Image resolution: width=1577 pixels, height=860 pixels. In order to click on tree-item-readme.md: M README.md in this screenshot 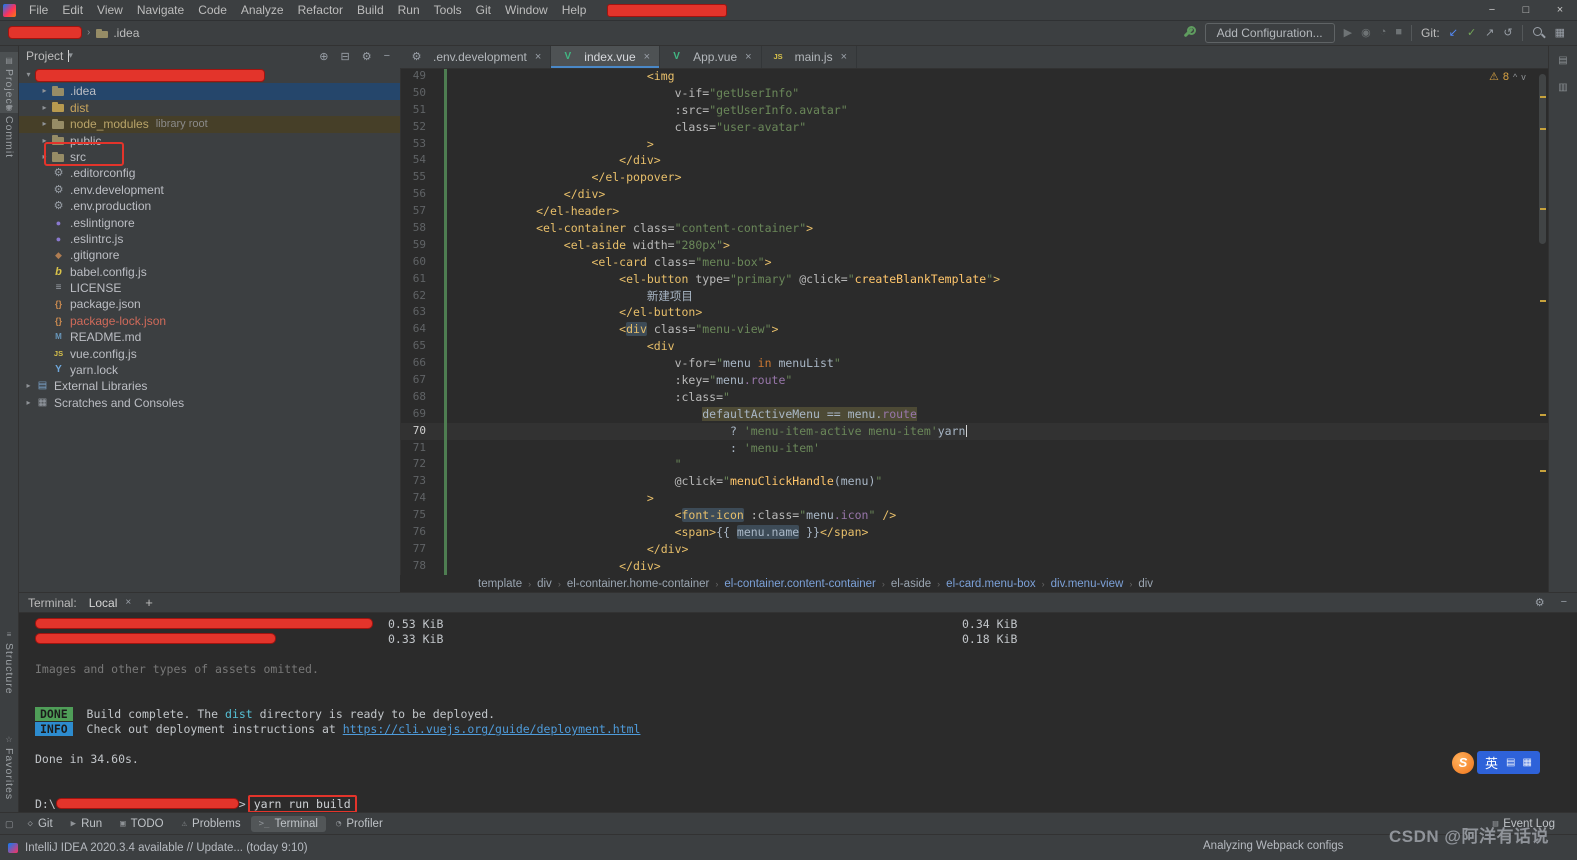, I will do `click(209, 337)`.